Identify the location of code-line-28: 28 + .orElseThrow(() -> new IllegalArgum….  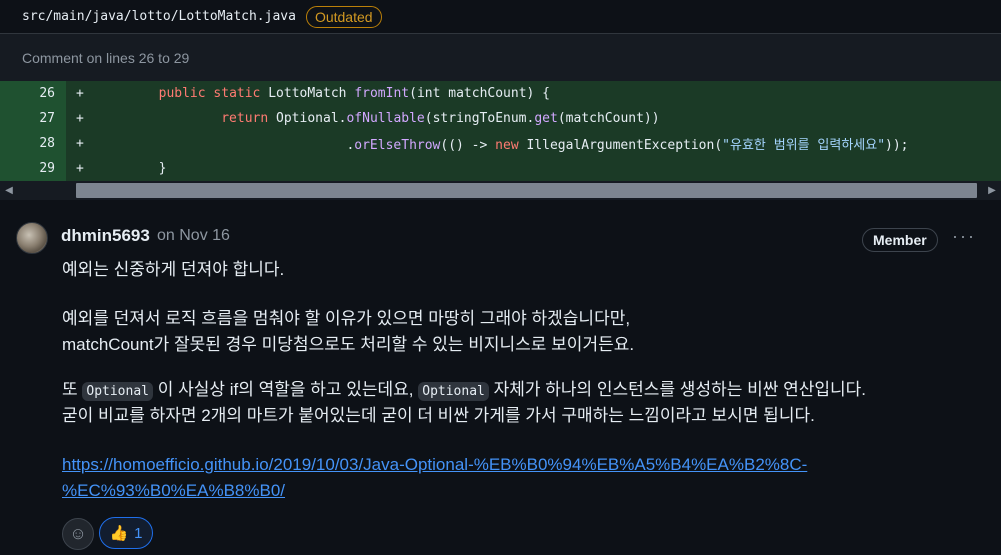
(500, 143).